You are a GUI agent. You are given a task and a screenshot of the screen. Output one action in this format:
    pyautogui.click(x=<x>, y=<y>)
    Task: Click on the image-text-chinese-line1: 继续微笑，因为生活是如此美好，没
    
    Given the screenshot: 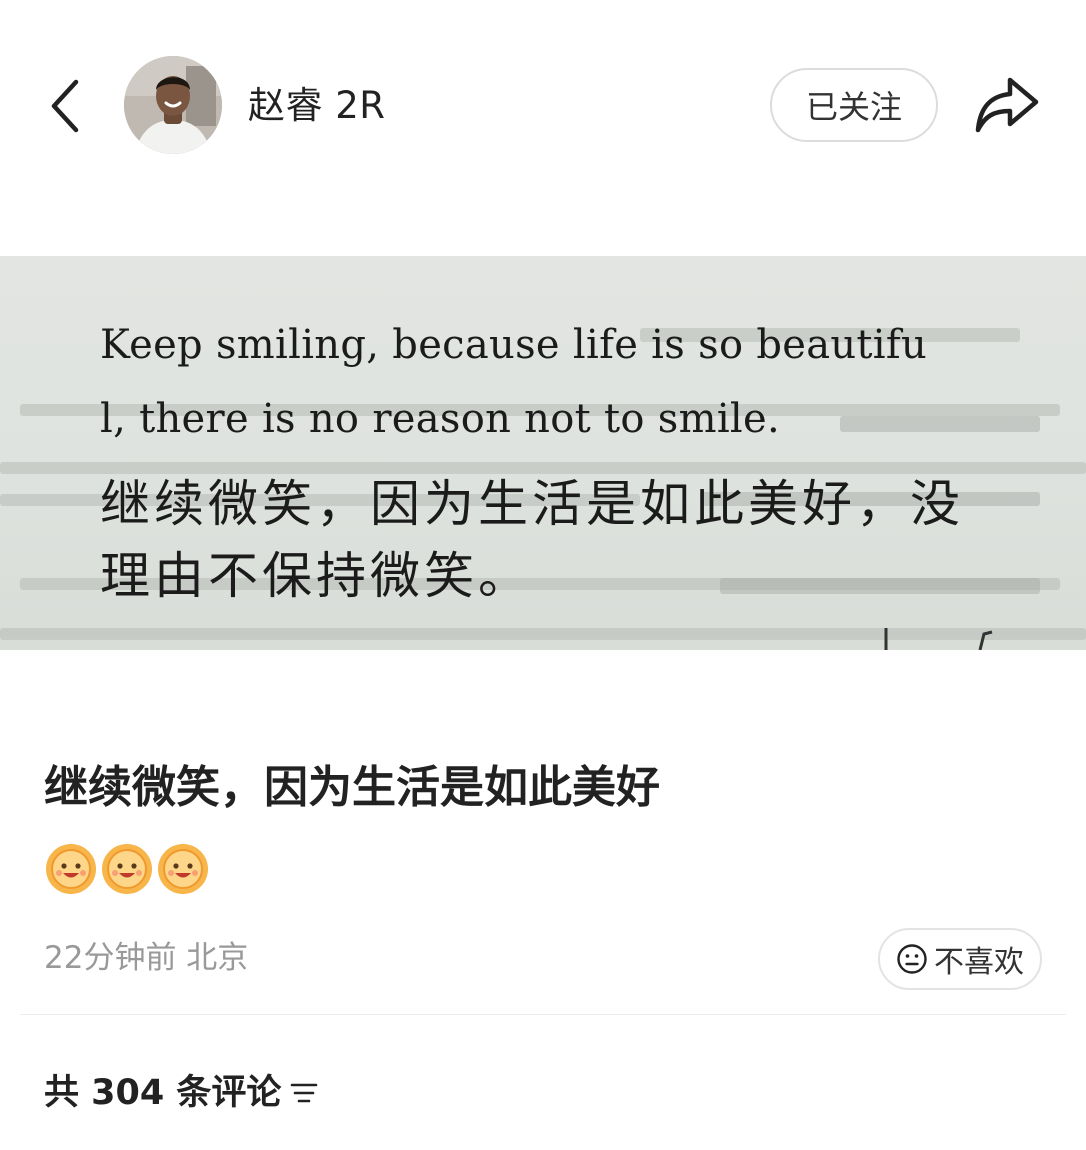 What is the action you would take?
    pyautogui.click(x=532, y=504)
    